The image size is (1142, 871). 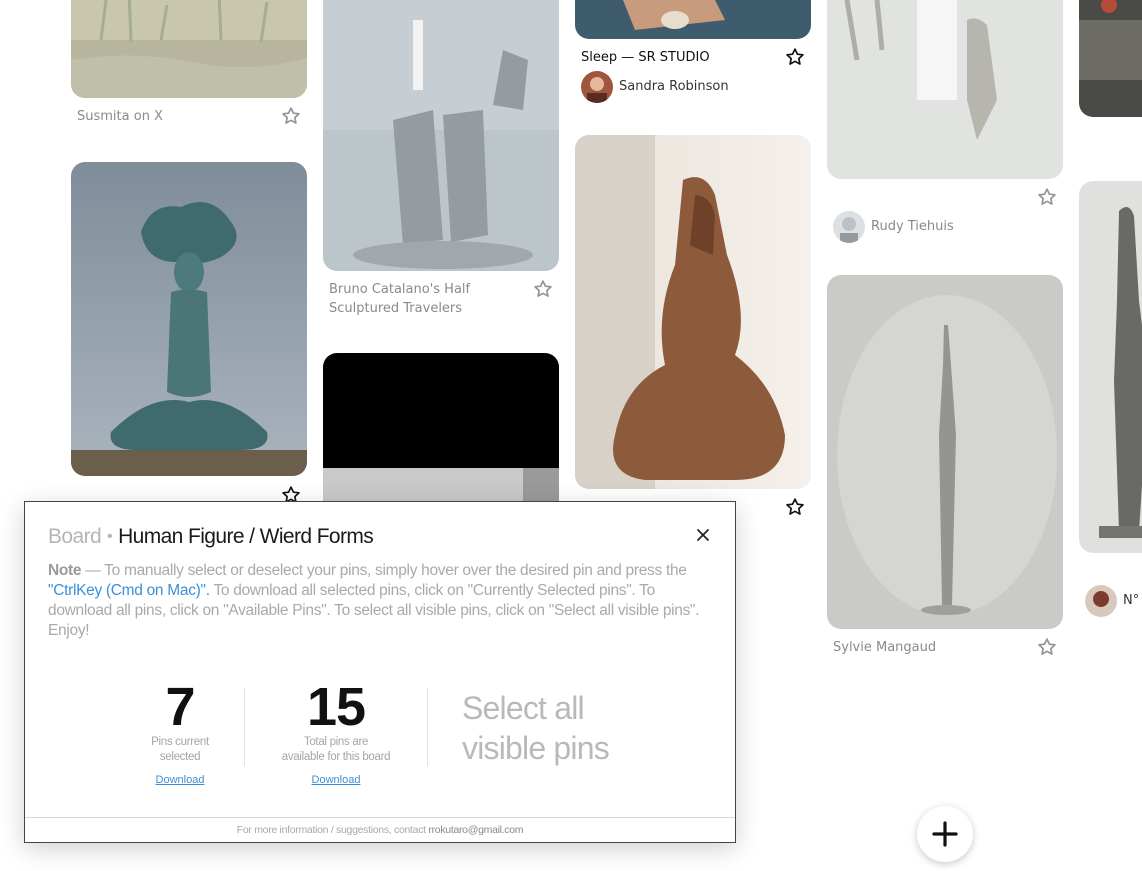 I want to click on selected-count: 7, so click(x=180, y=707).